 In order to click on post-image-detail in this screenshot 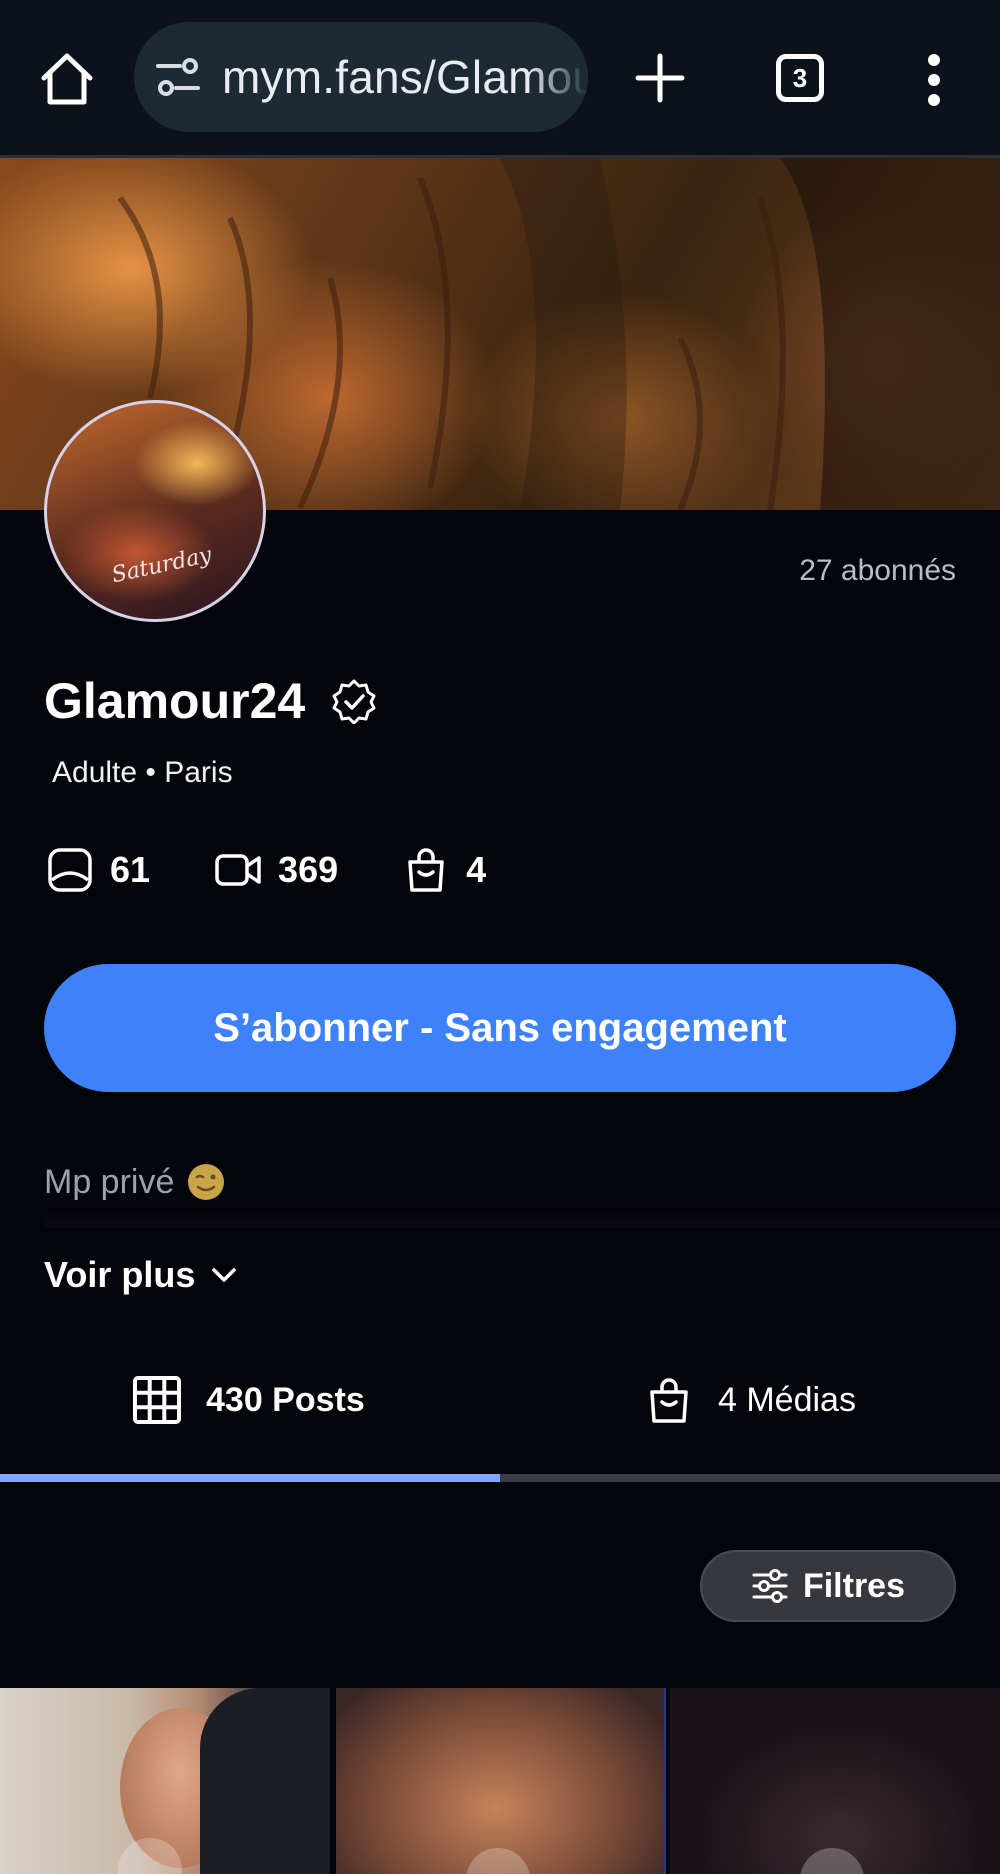, I will do `click(265, 1781)`.